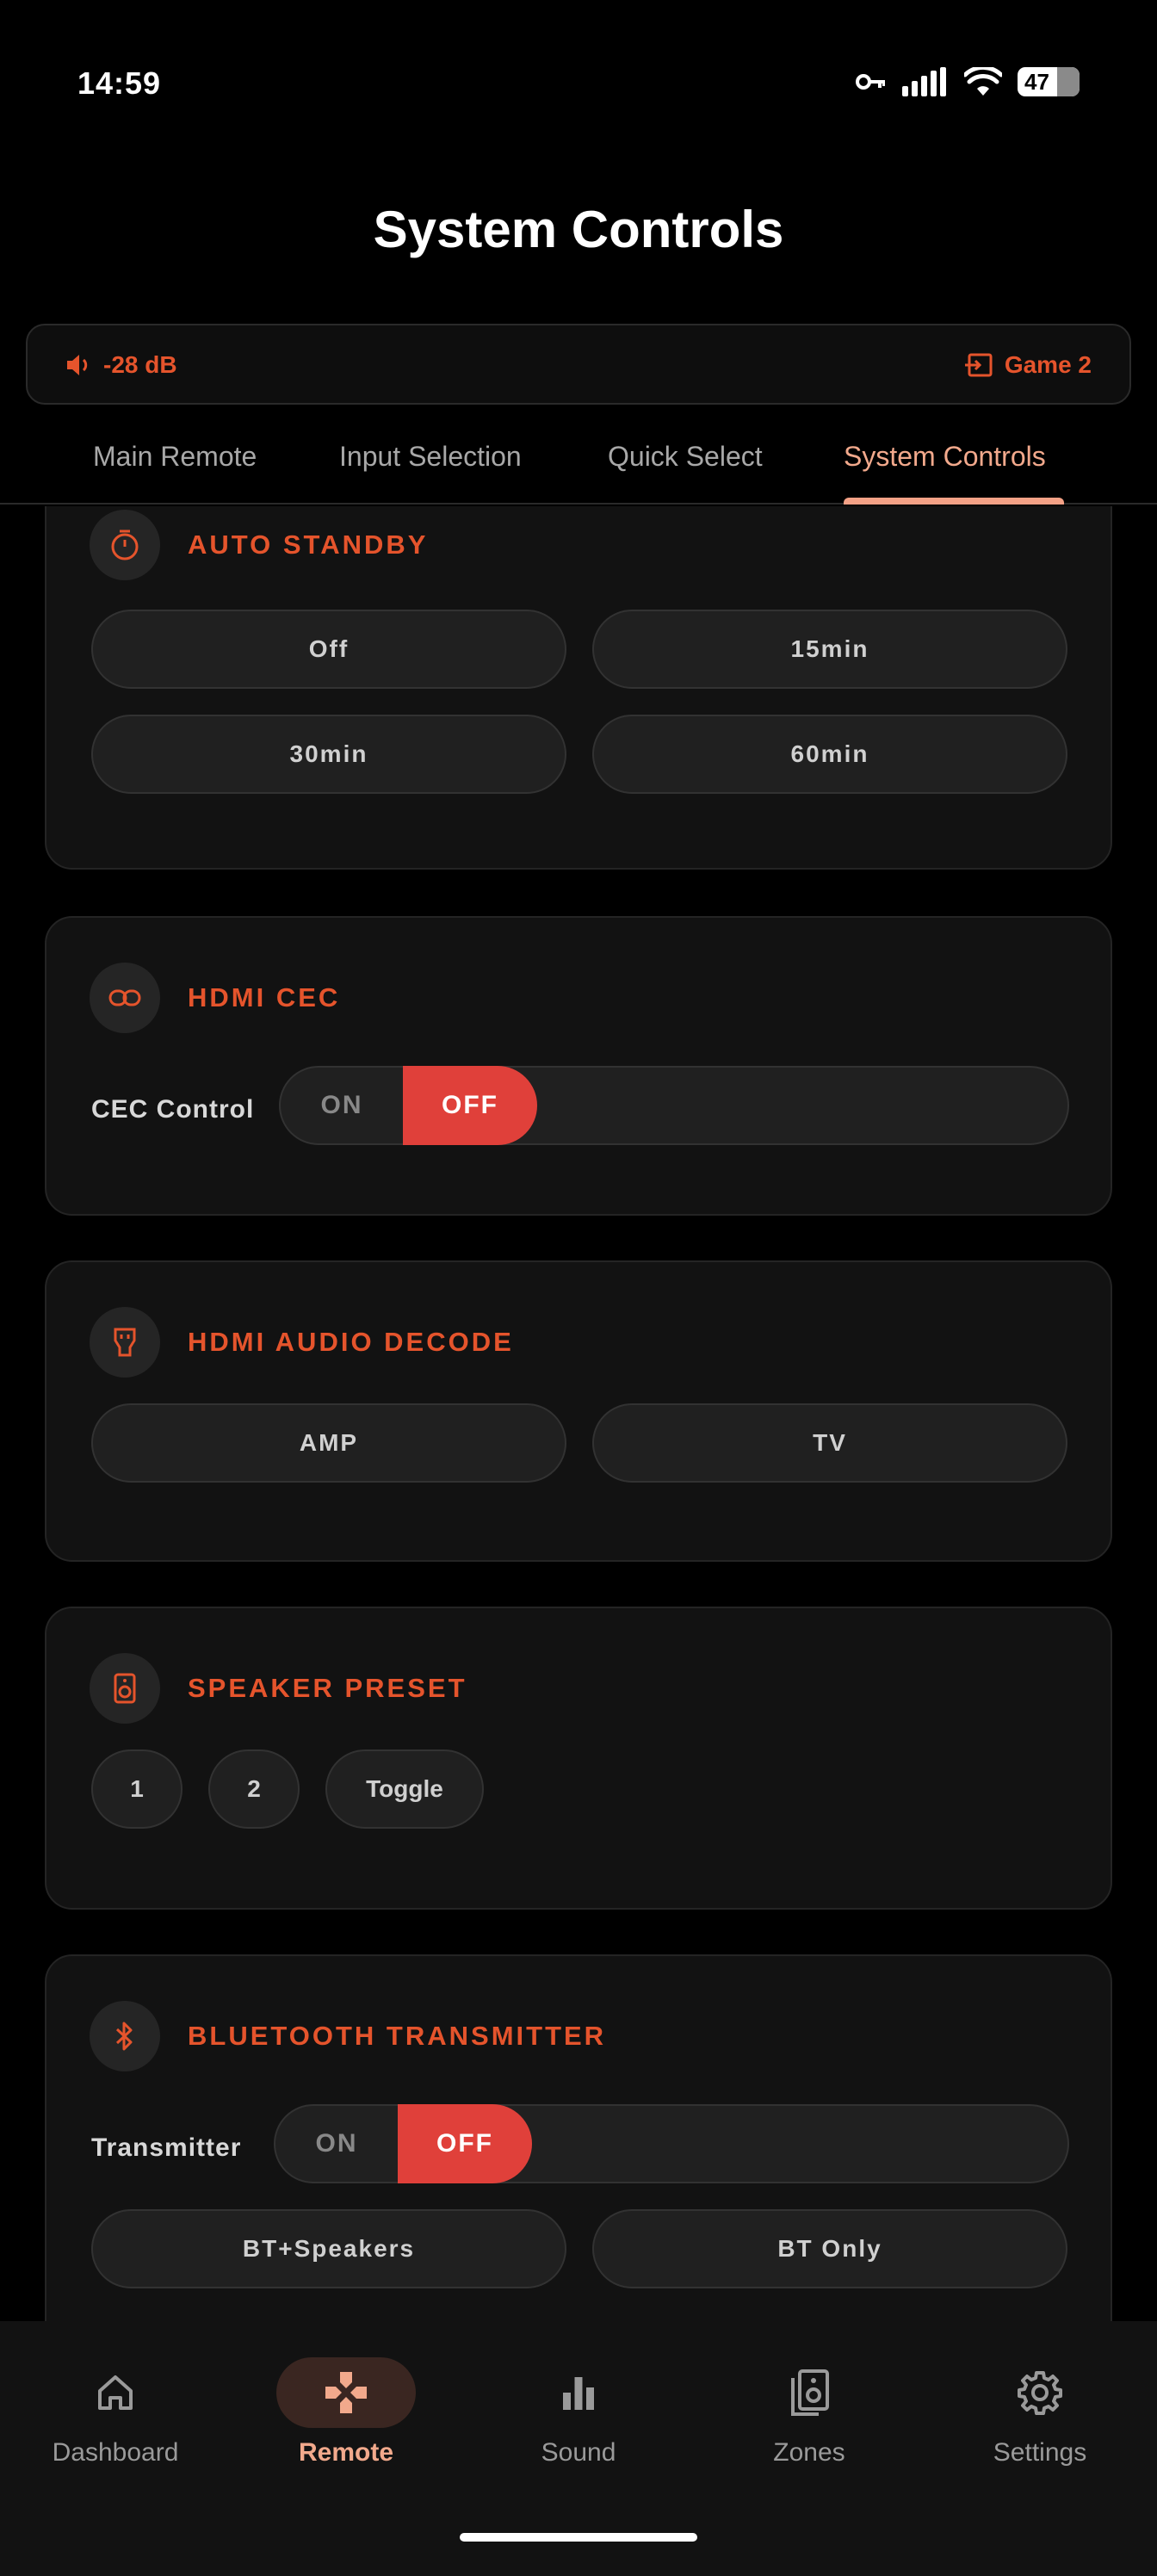  What do you see at coordinates (470, 1106) in the screenshot?
I see `cec-off-option: OFF` at bounding box center [470, 1106].